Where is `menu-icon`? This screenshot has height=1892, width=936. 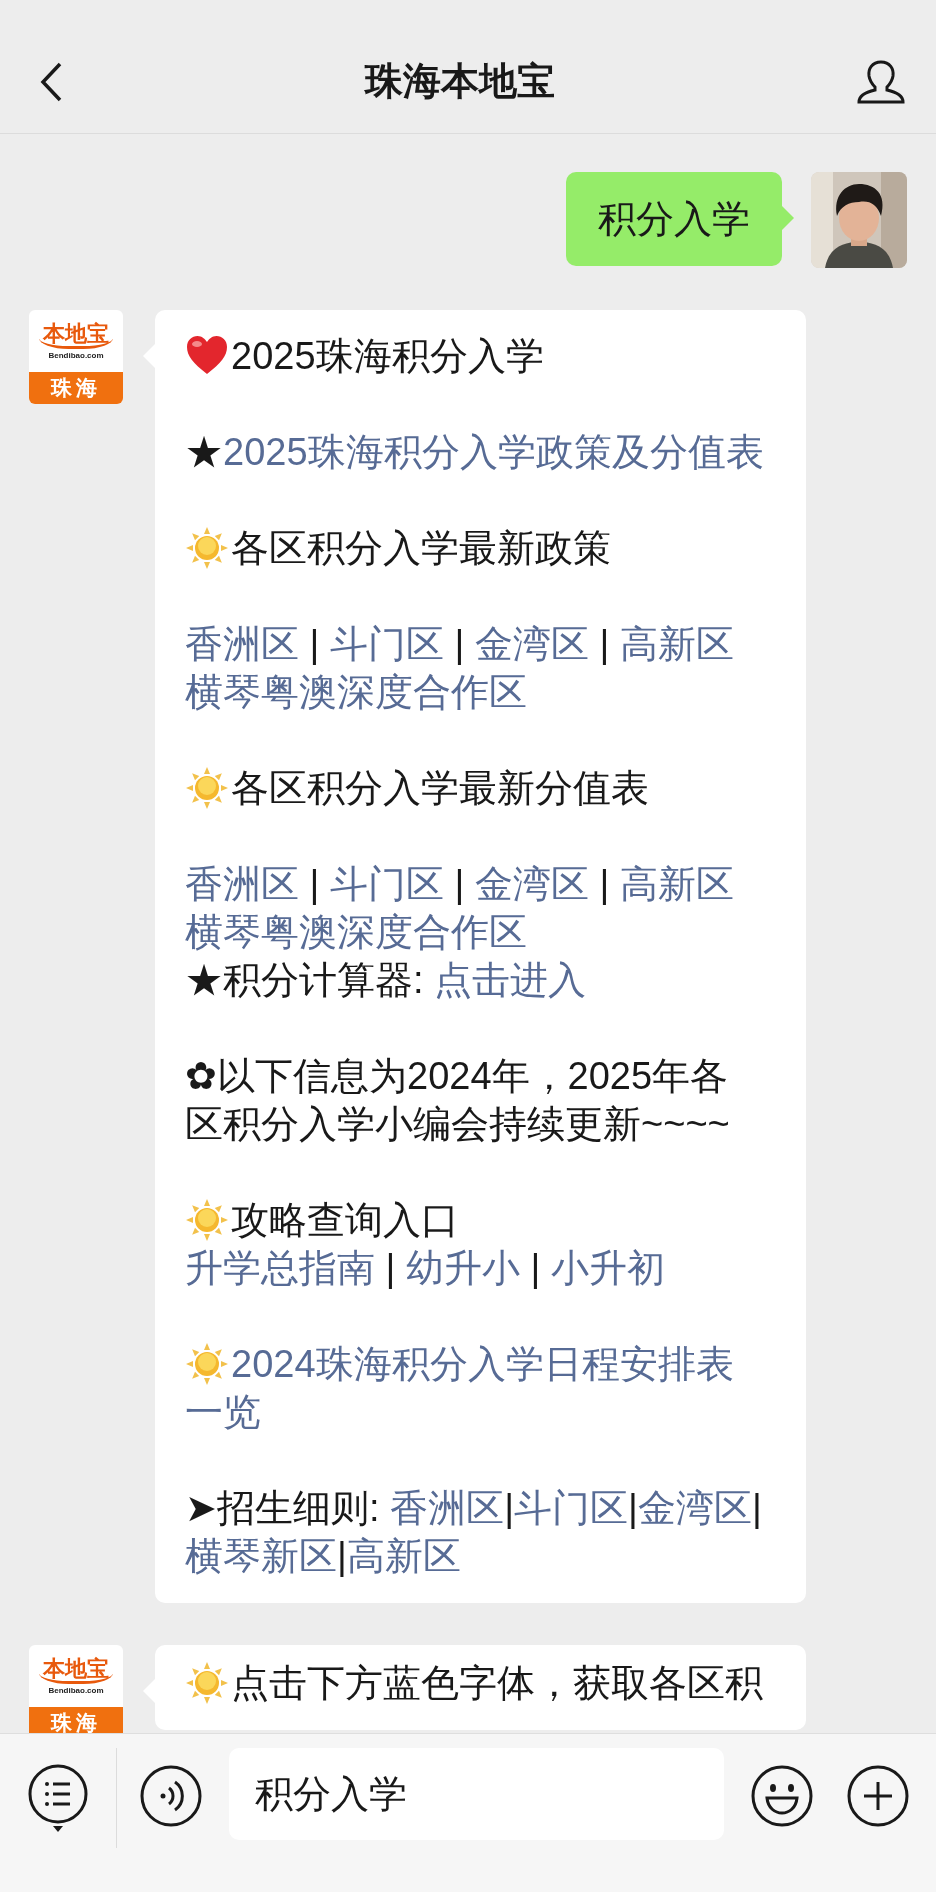 menu-icon is located at coordinates (58, 1799).